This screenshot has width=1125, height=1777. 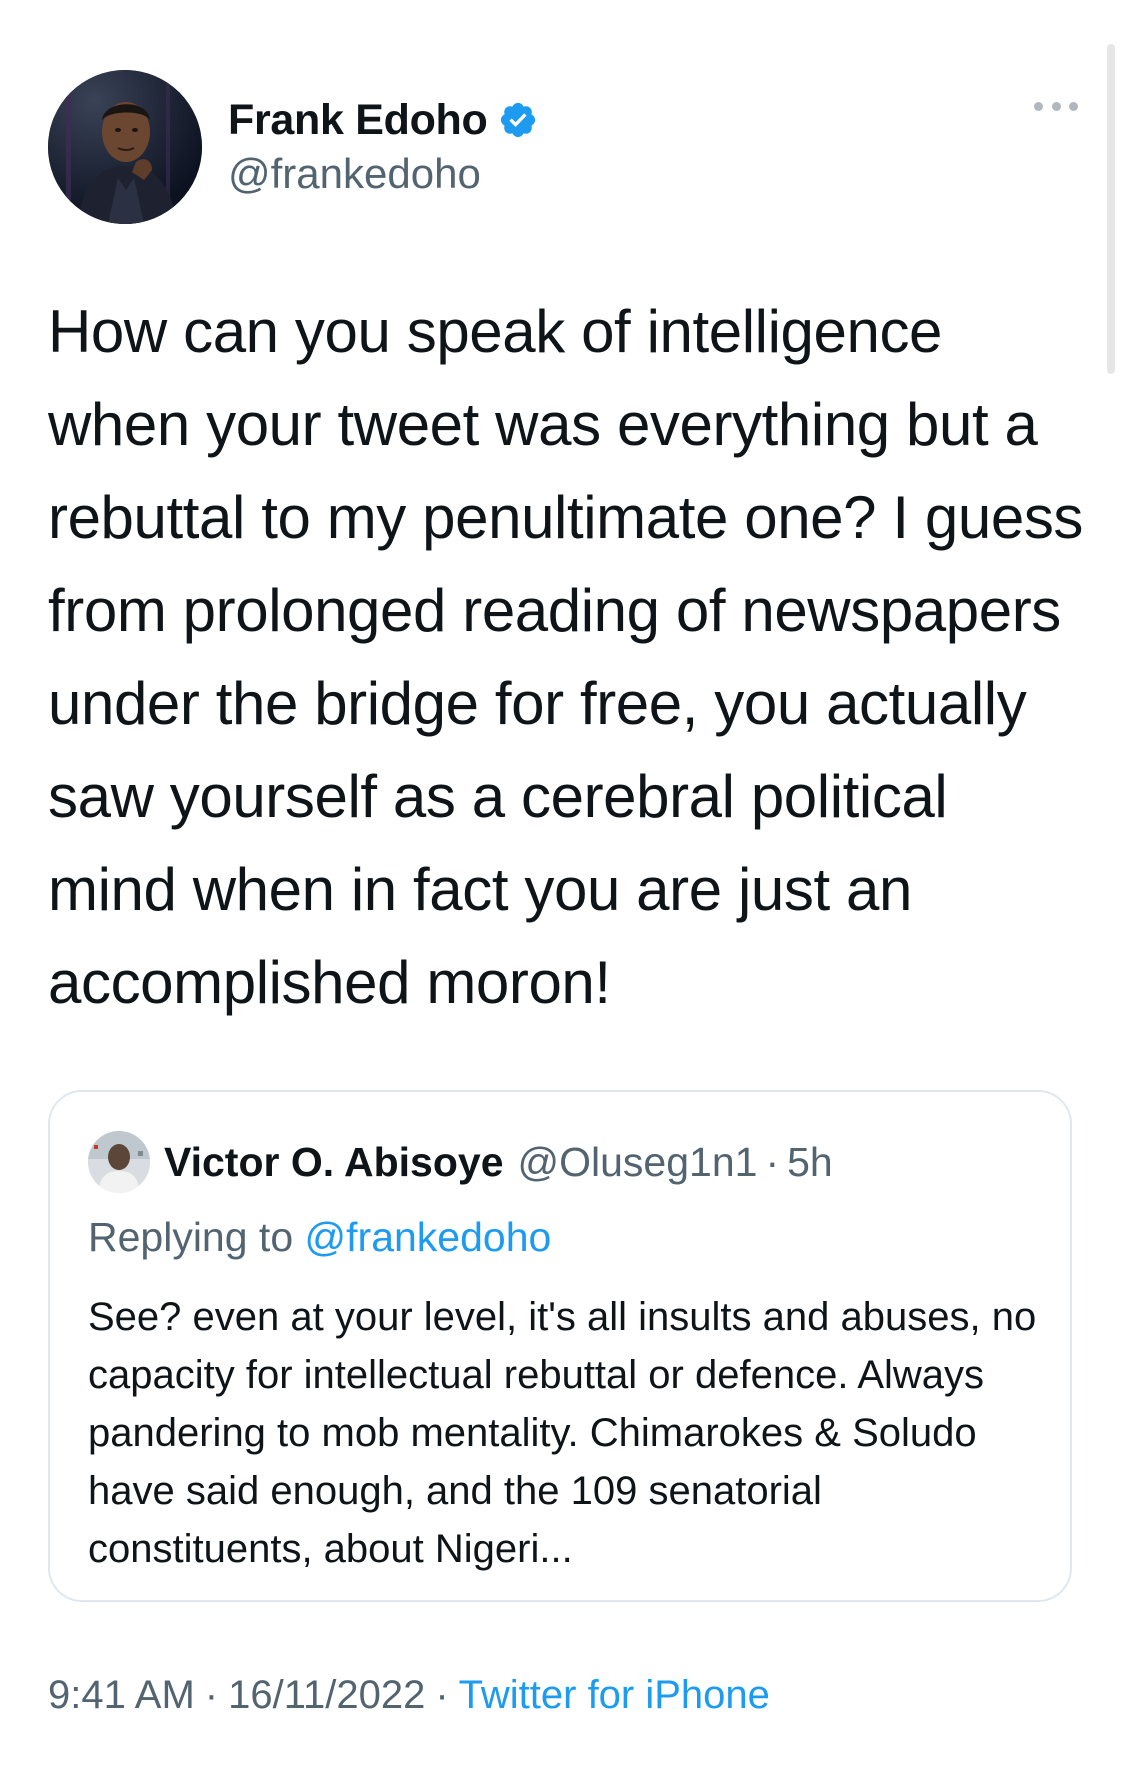 I want to click on replying-to-line: Replying to @frankedoho, so click(x=319, y=1237).